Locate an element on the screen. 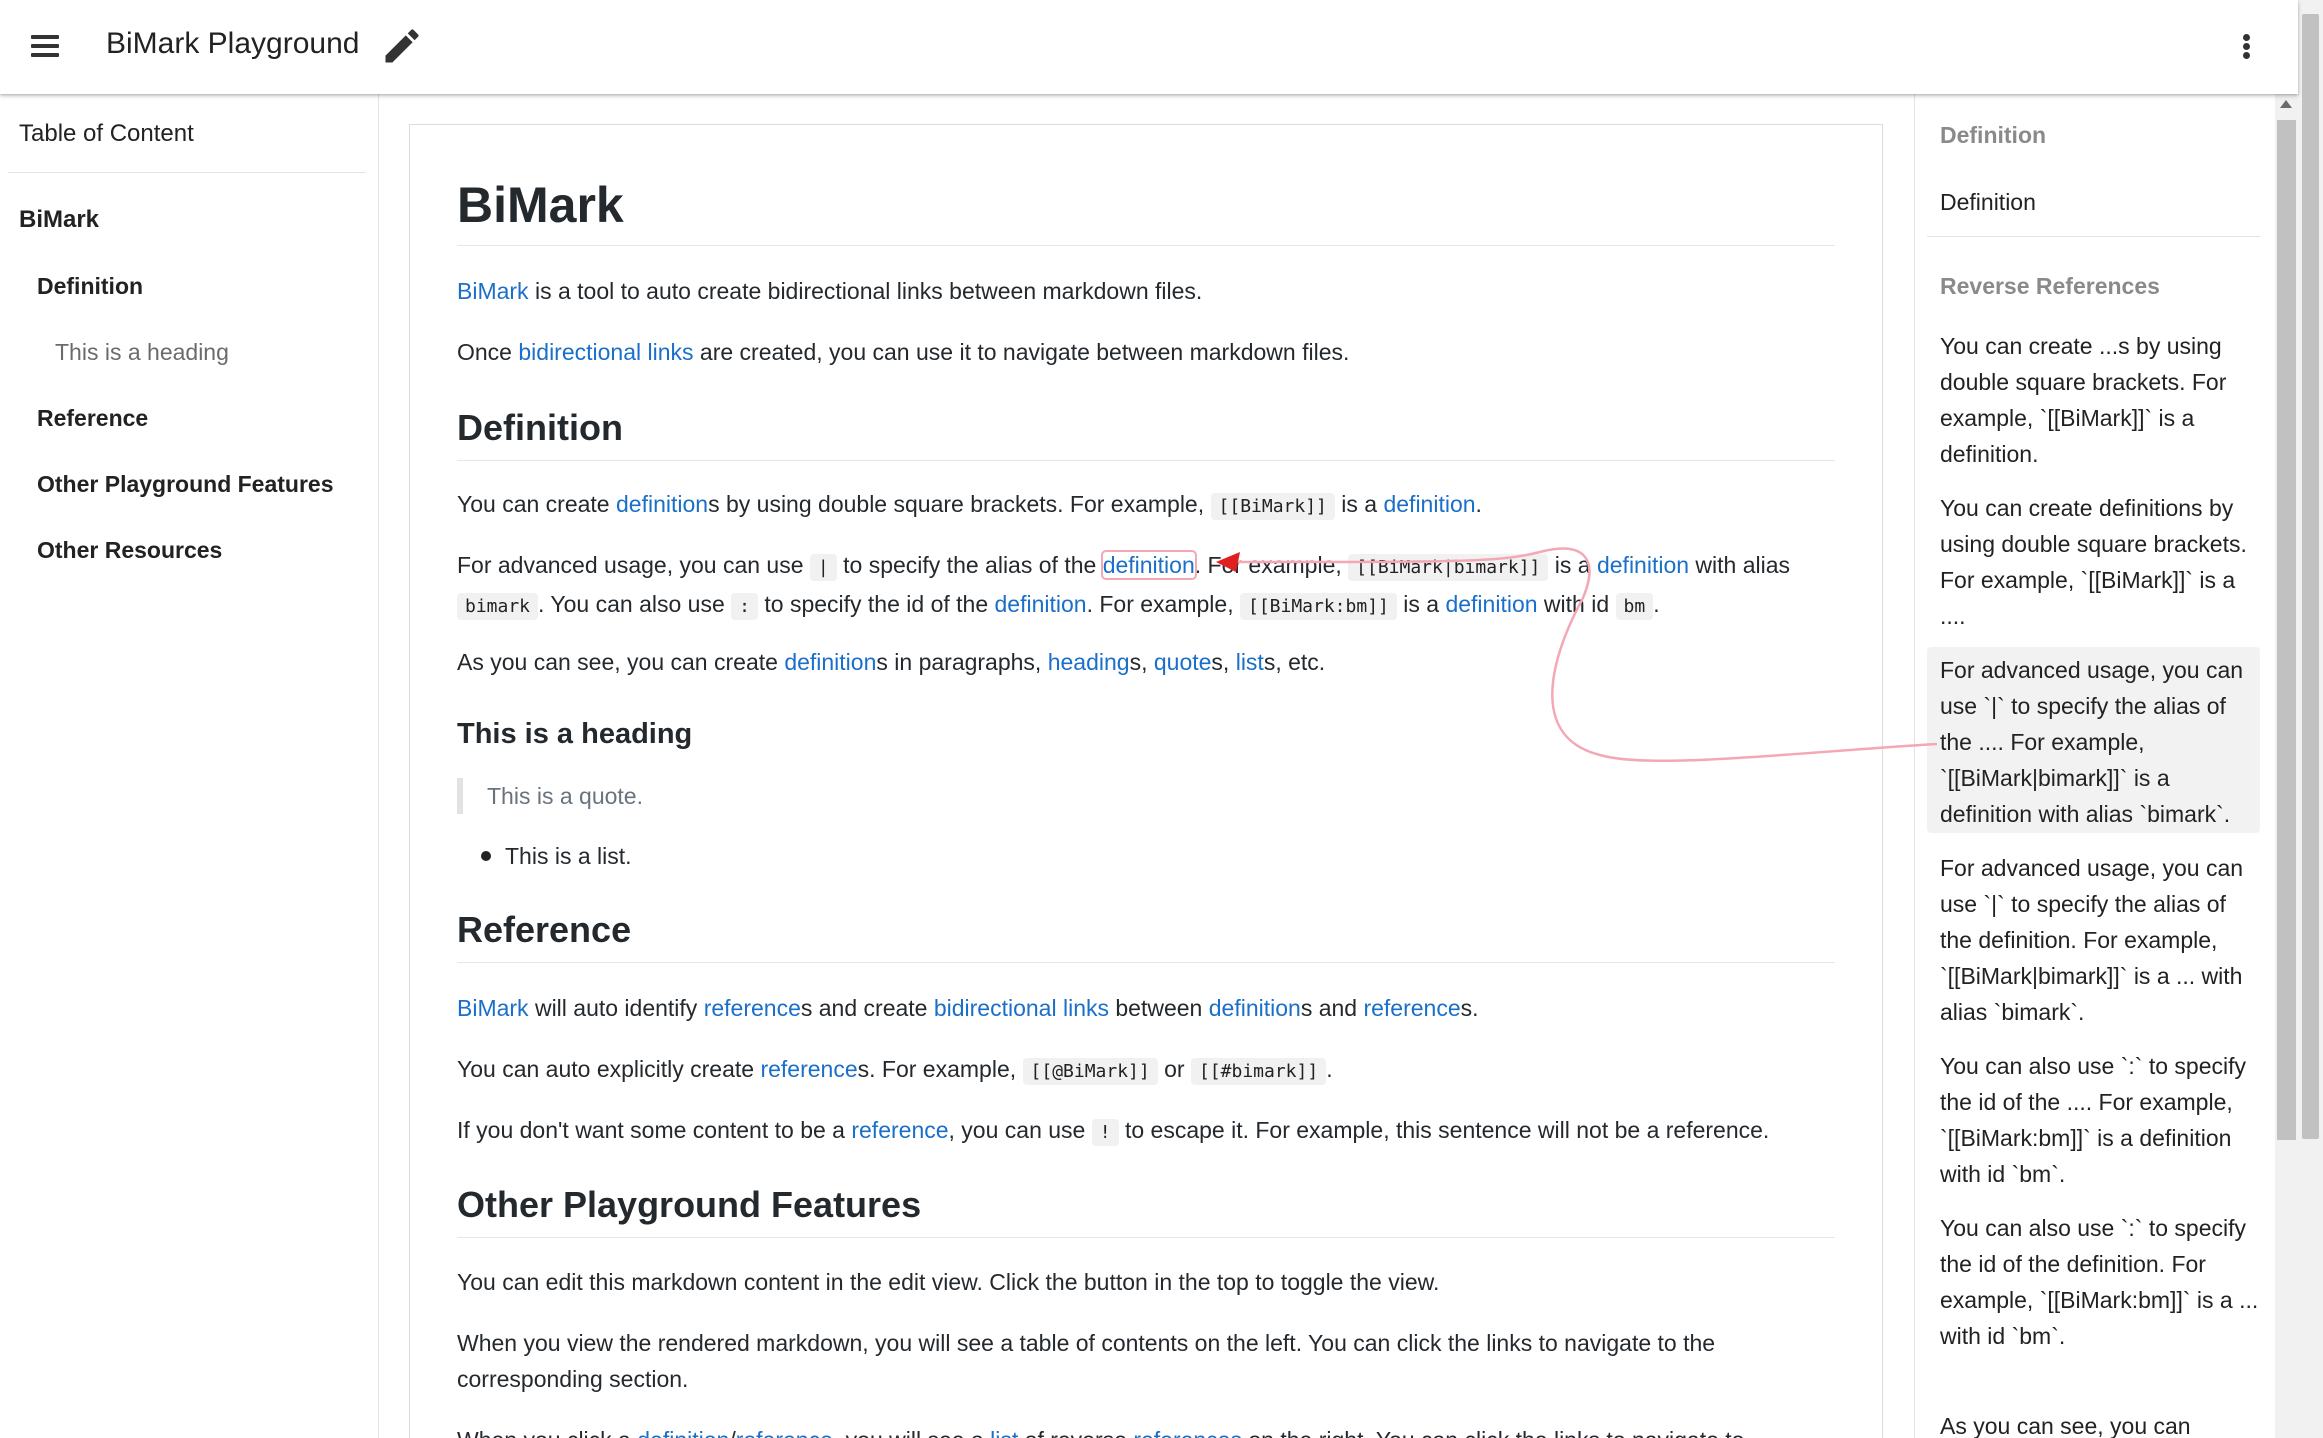 Image resolution: width=2323 pixels, height=1438 pixels. text: For advanced usage, you can use is located at coordinates (633, 565).